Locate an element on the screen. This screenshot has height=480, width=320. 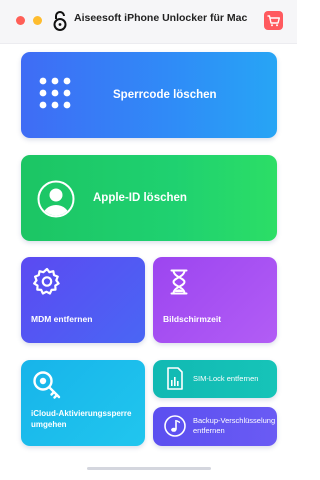
shopping-cart-icon is located at coordinates (273, 20).